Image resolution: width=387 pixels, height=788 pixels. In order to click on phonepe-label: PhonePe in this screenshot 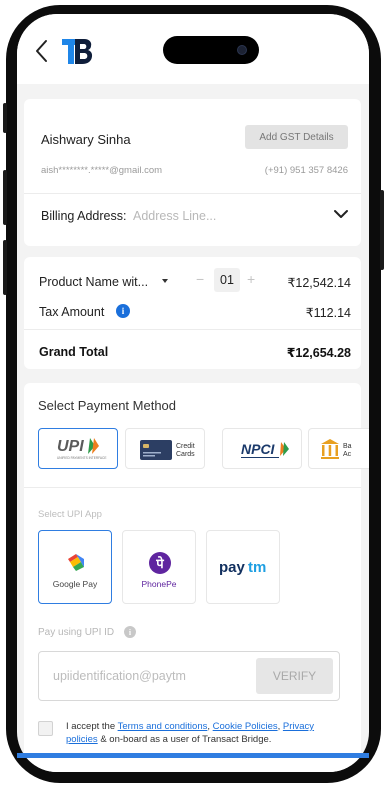, I will do `click(159, 584)`.